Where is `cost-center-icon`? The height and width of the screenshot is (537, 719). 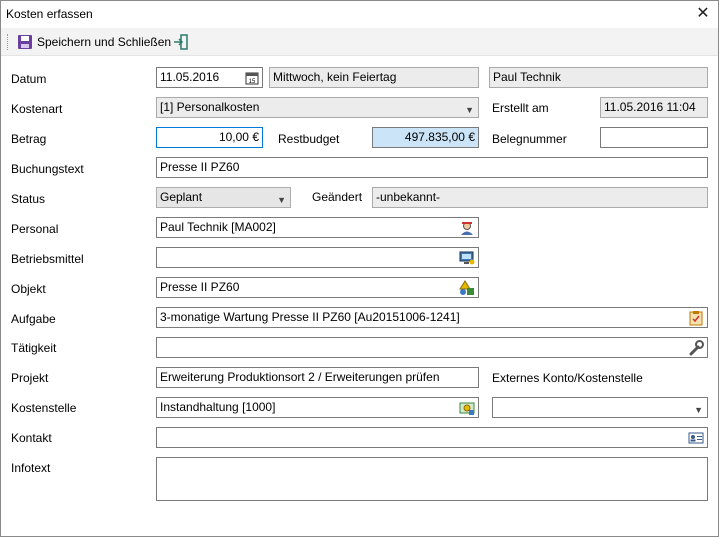
cost-center-icon is located at coordinates (467, 408).